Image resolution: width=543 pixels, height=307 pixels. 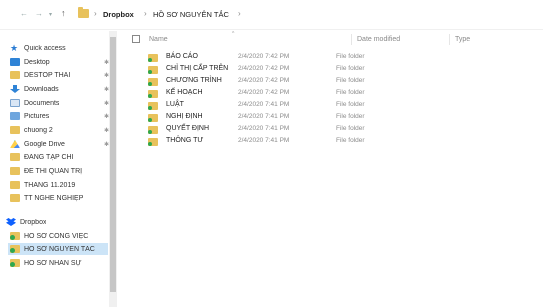 I want to click on nav-pane-scrollbar, so click(x=113, y=169).